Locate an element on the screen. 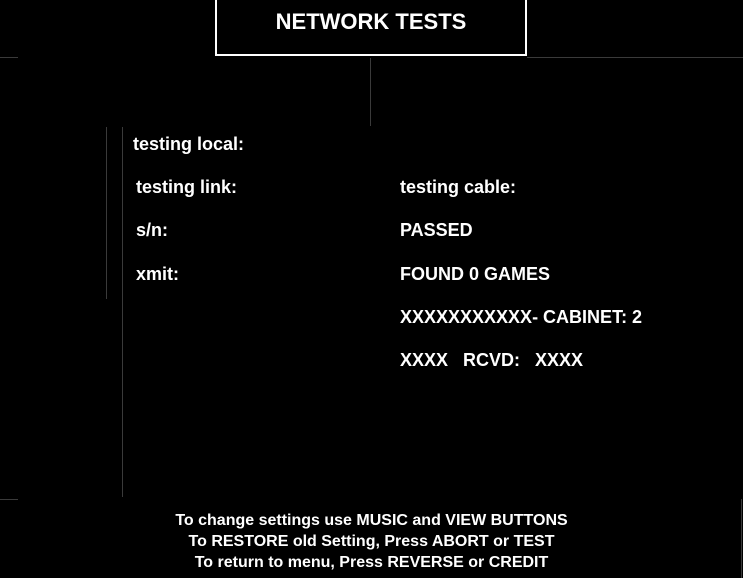 This screenshot has height=578, width=743. testing-local-label: testing local: is located at coordinates (189, 144).